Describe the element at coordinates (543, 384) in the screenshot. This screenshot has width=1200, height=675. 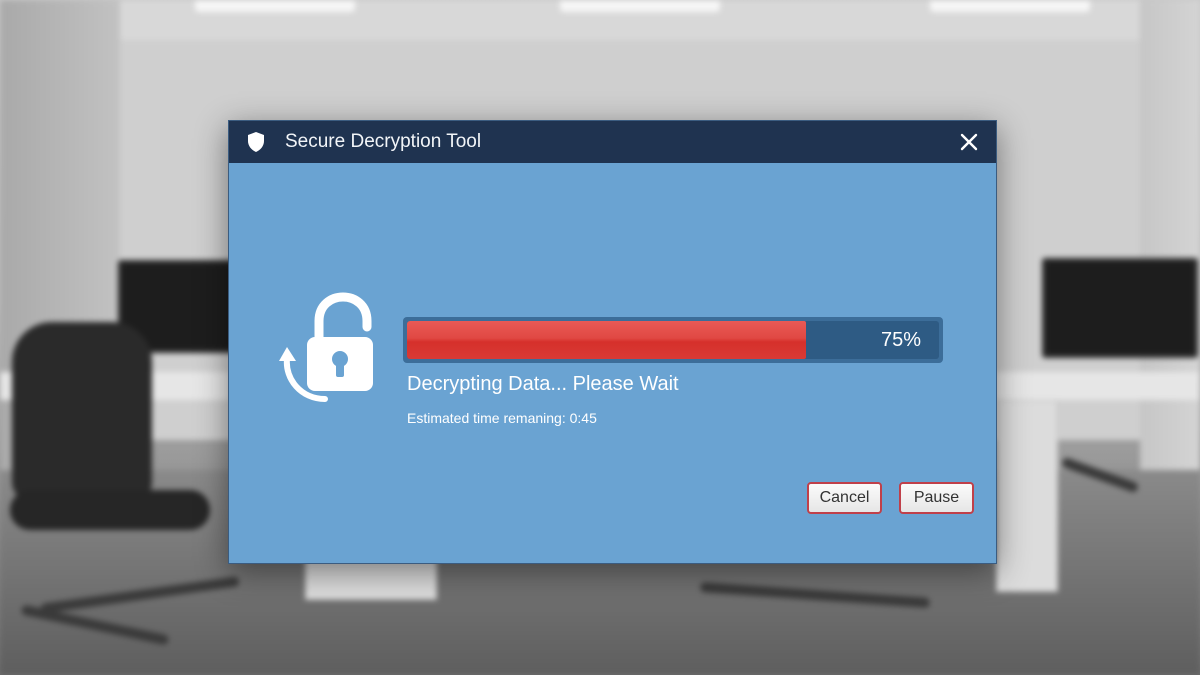
I see `status-message: Decrypting Data... Please Wait` at that location.